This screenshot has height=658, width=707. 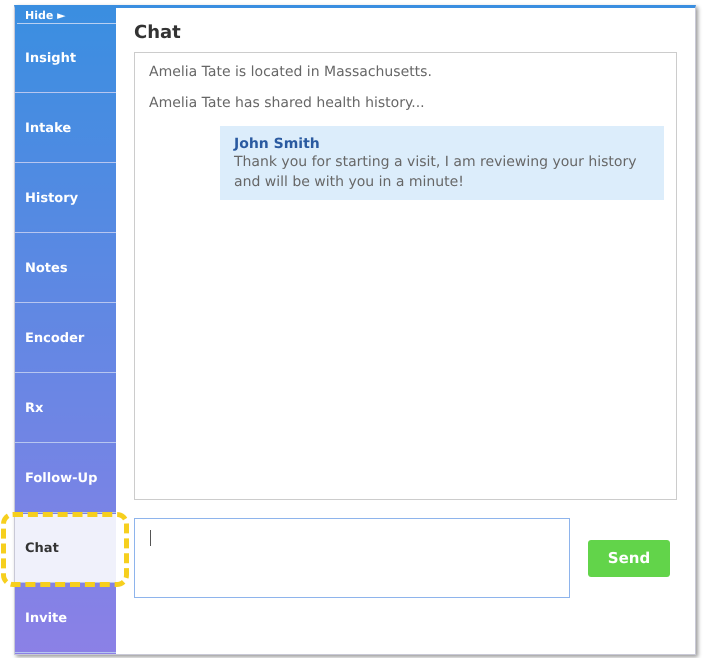 I want to click on send-button: Send, so click(x=629, y=558).